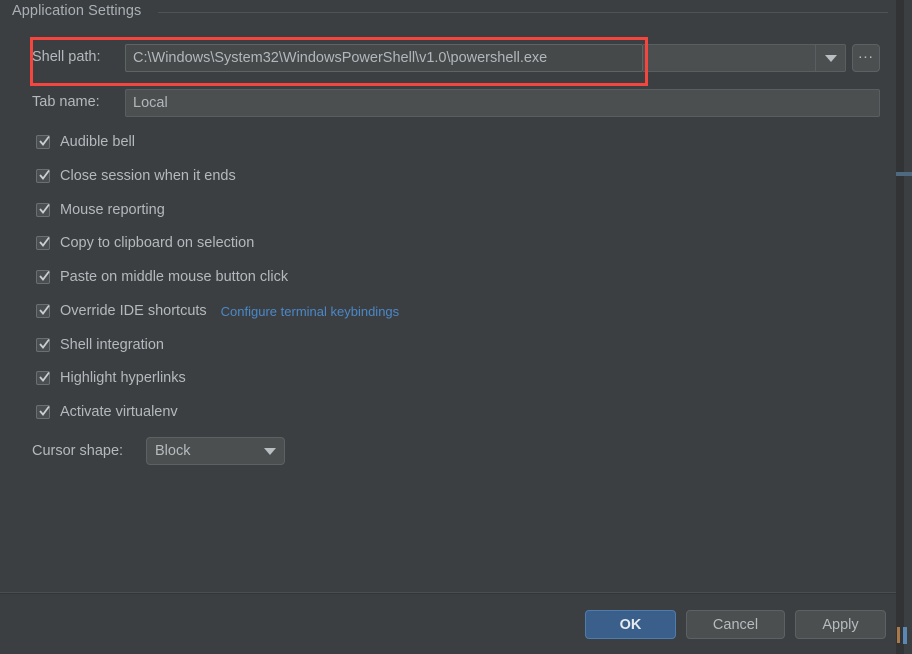  Describe the element at coordinates (908, 327) in the screenshot. I see `background-window-strip-outer` at that location.